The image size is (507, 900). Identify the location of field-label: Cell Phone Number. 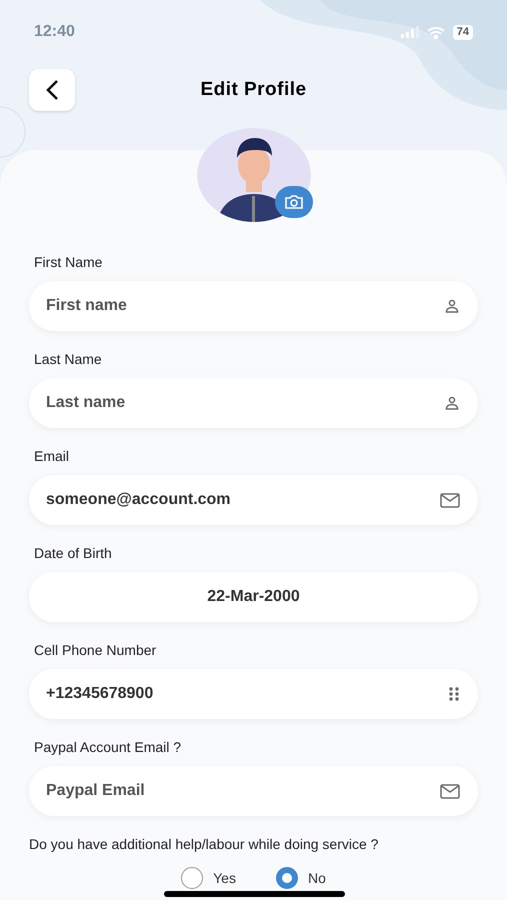
(95, 650).